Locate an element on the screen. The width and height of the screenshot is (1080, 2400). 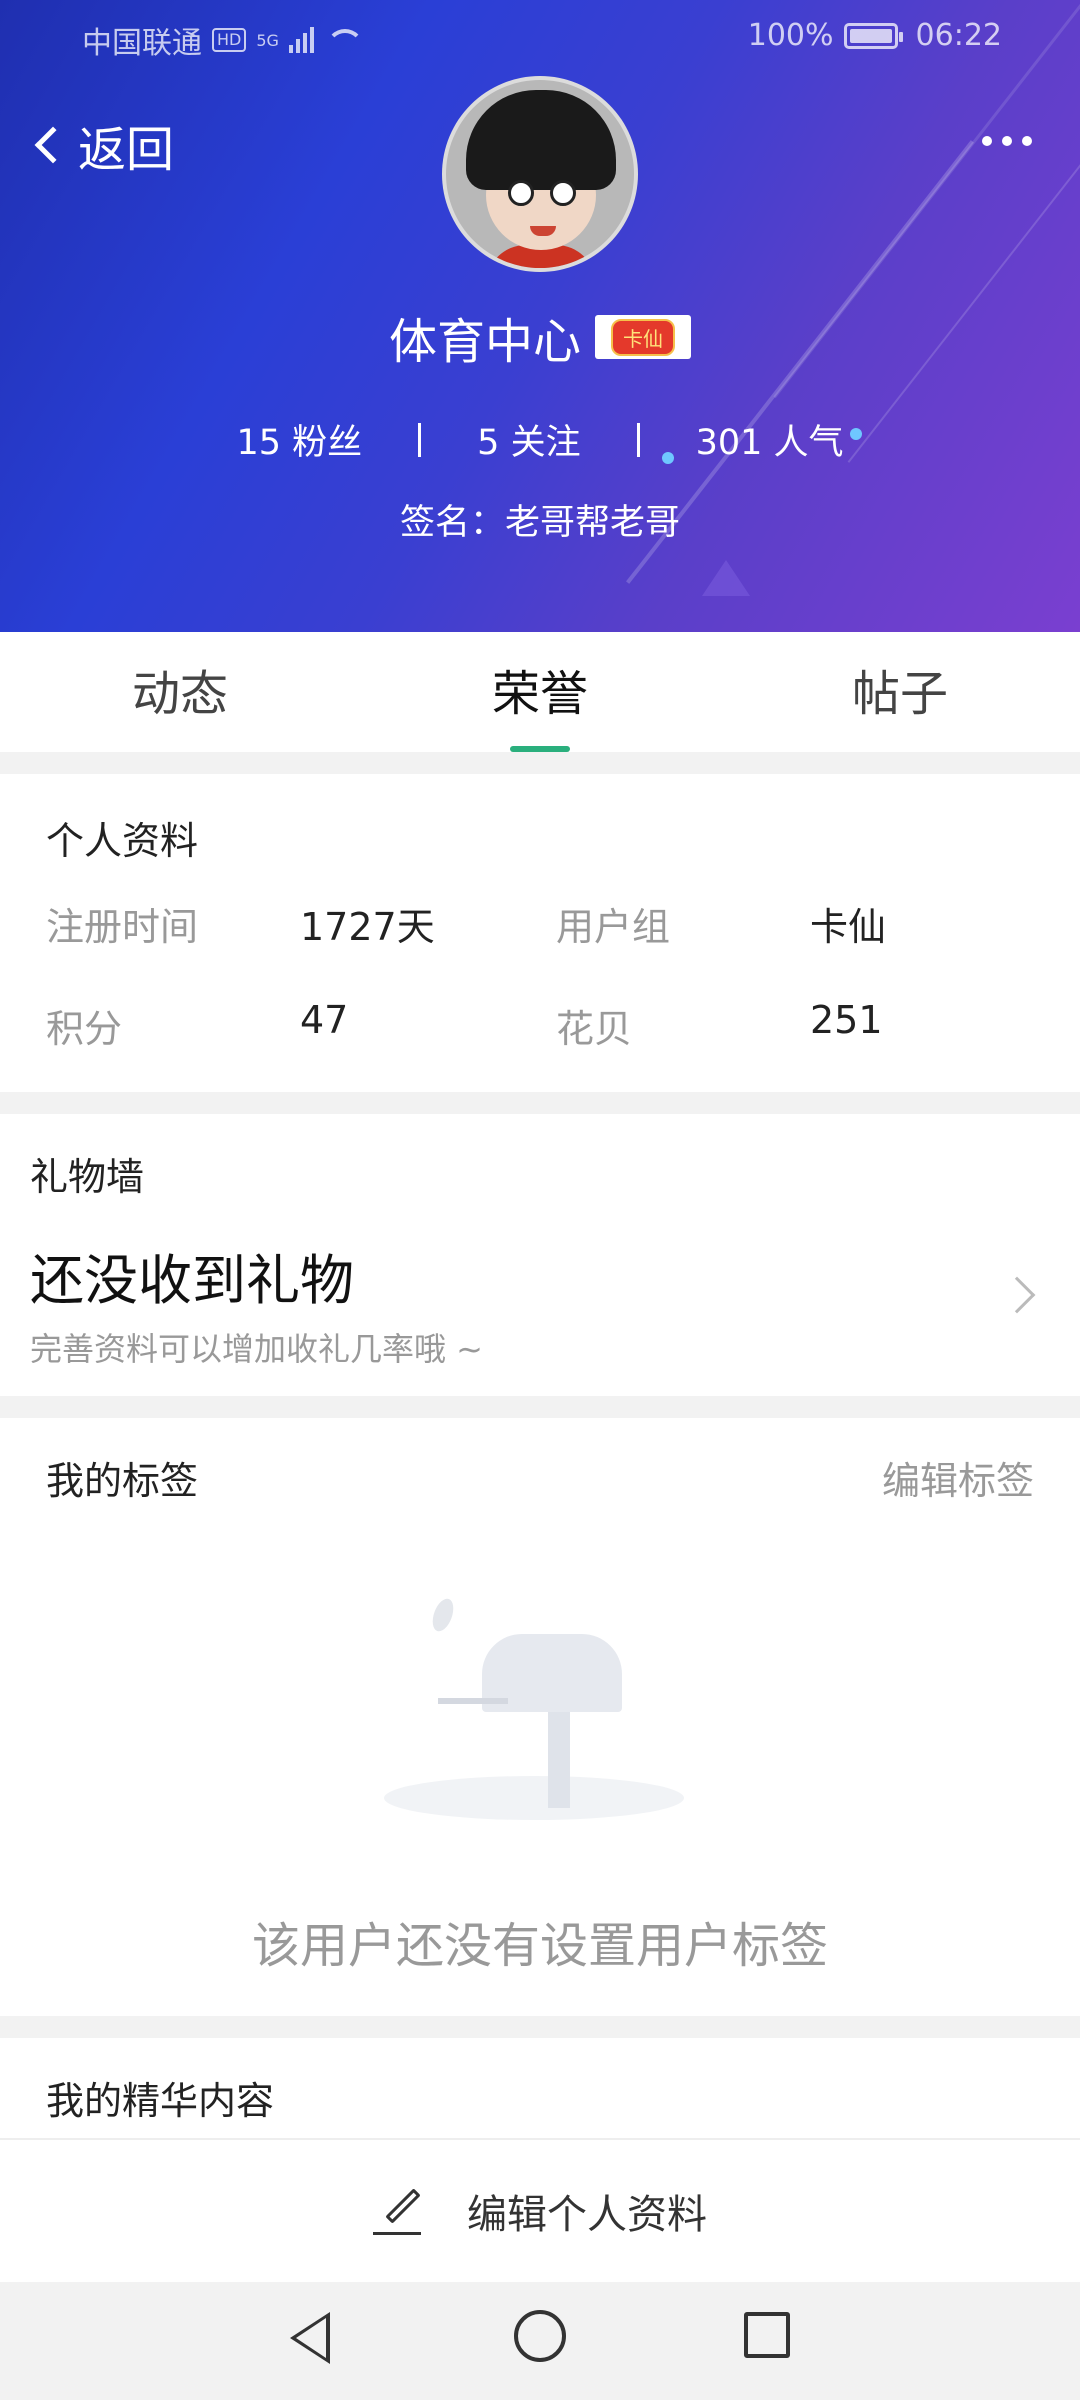
stat-value: 15 is located at coordinates (258, 443).